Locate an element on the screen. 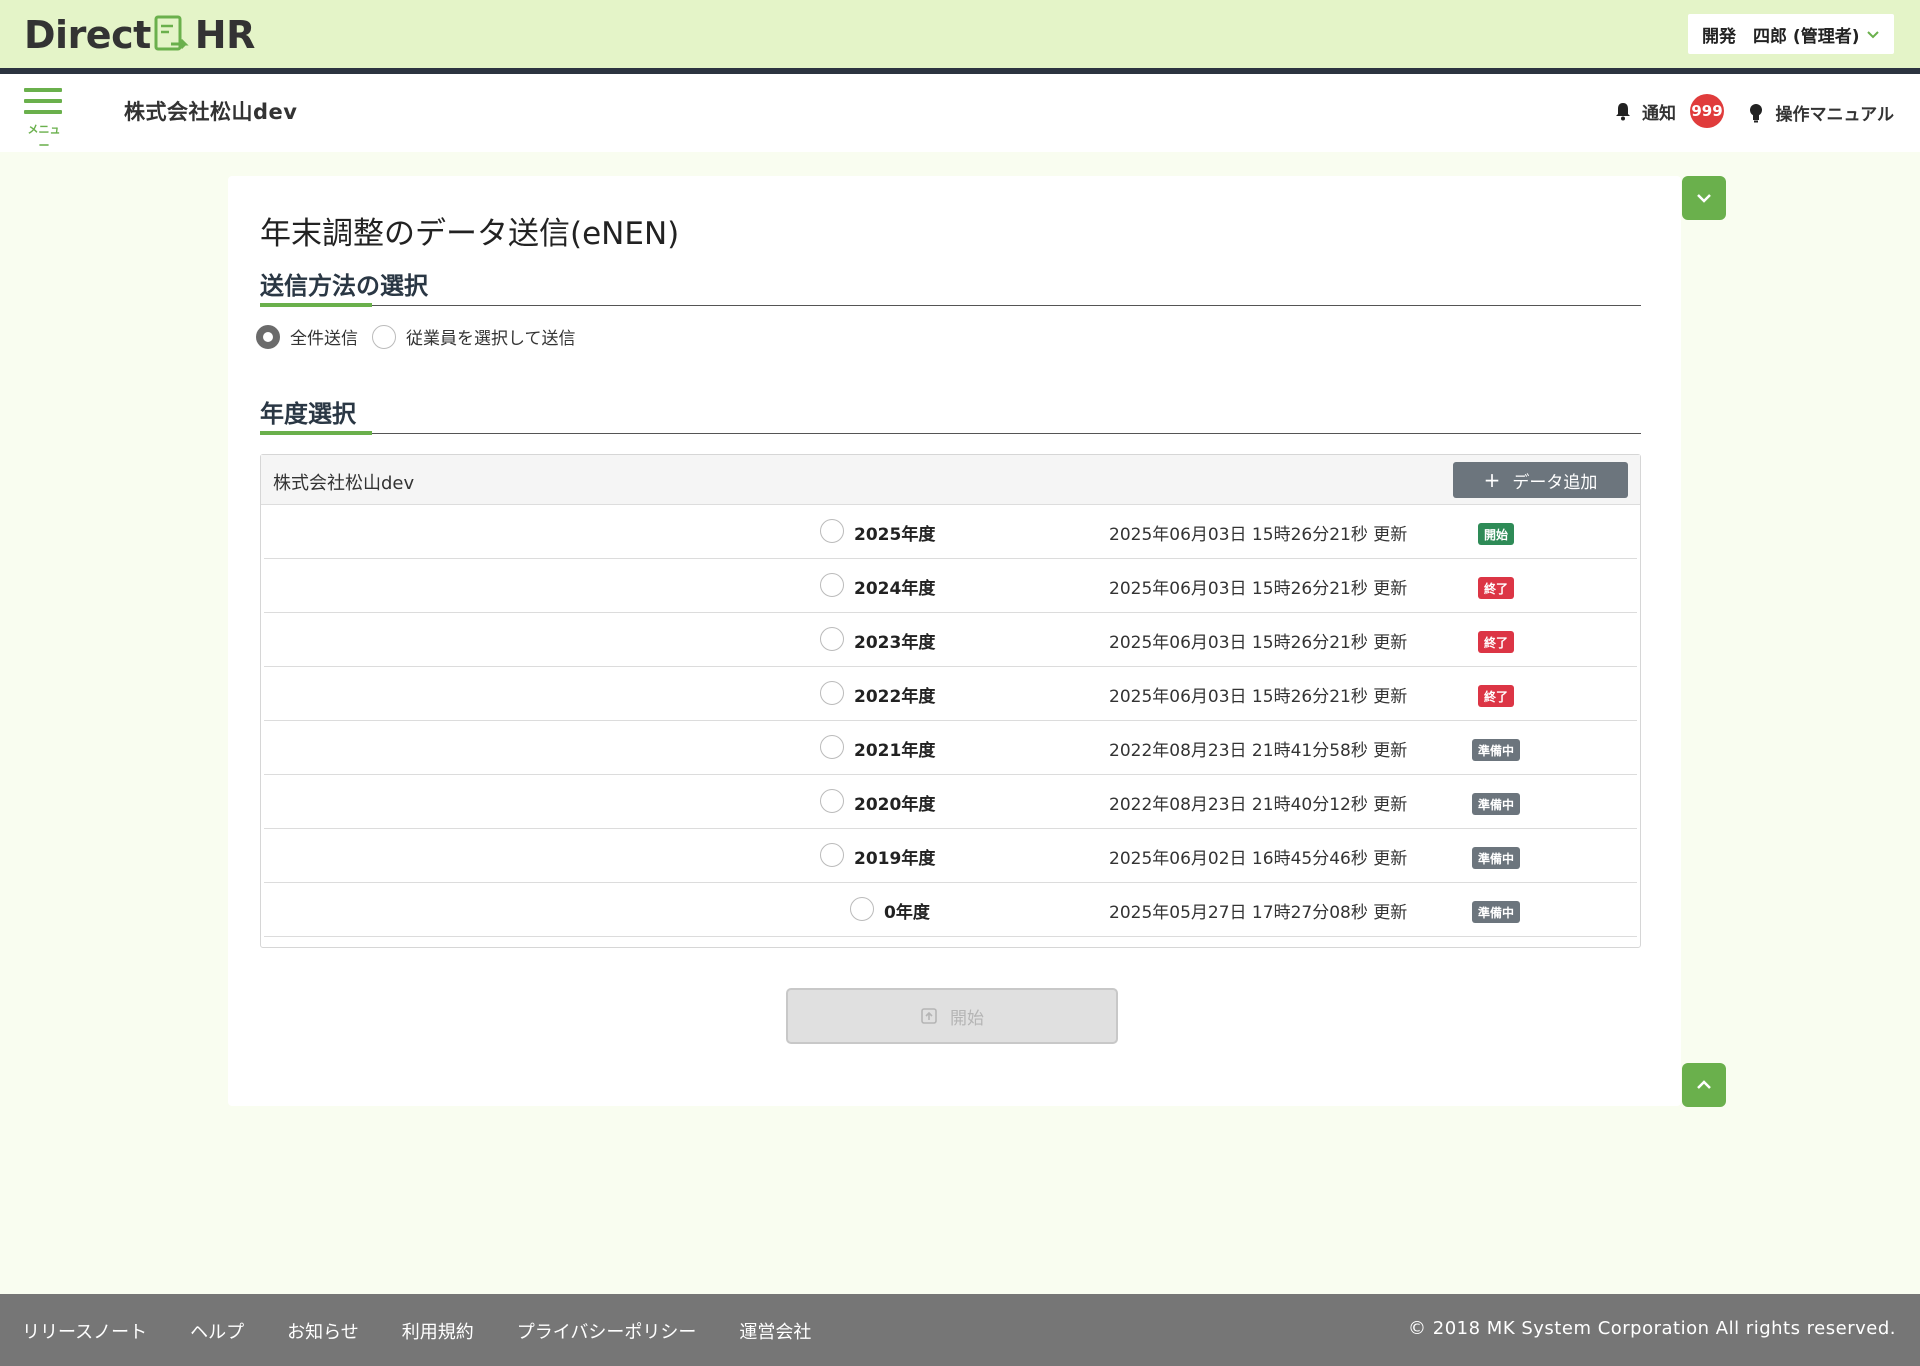 Image resolution: width=1920 pixels, height=1366 pixels. start-button-label: 開始 is located at coordinates (967, 1018).